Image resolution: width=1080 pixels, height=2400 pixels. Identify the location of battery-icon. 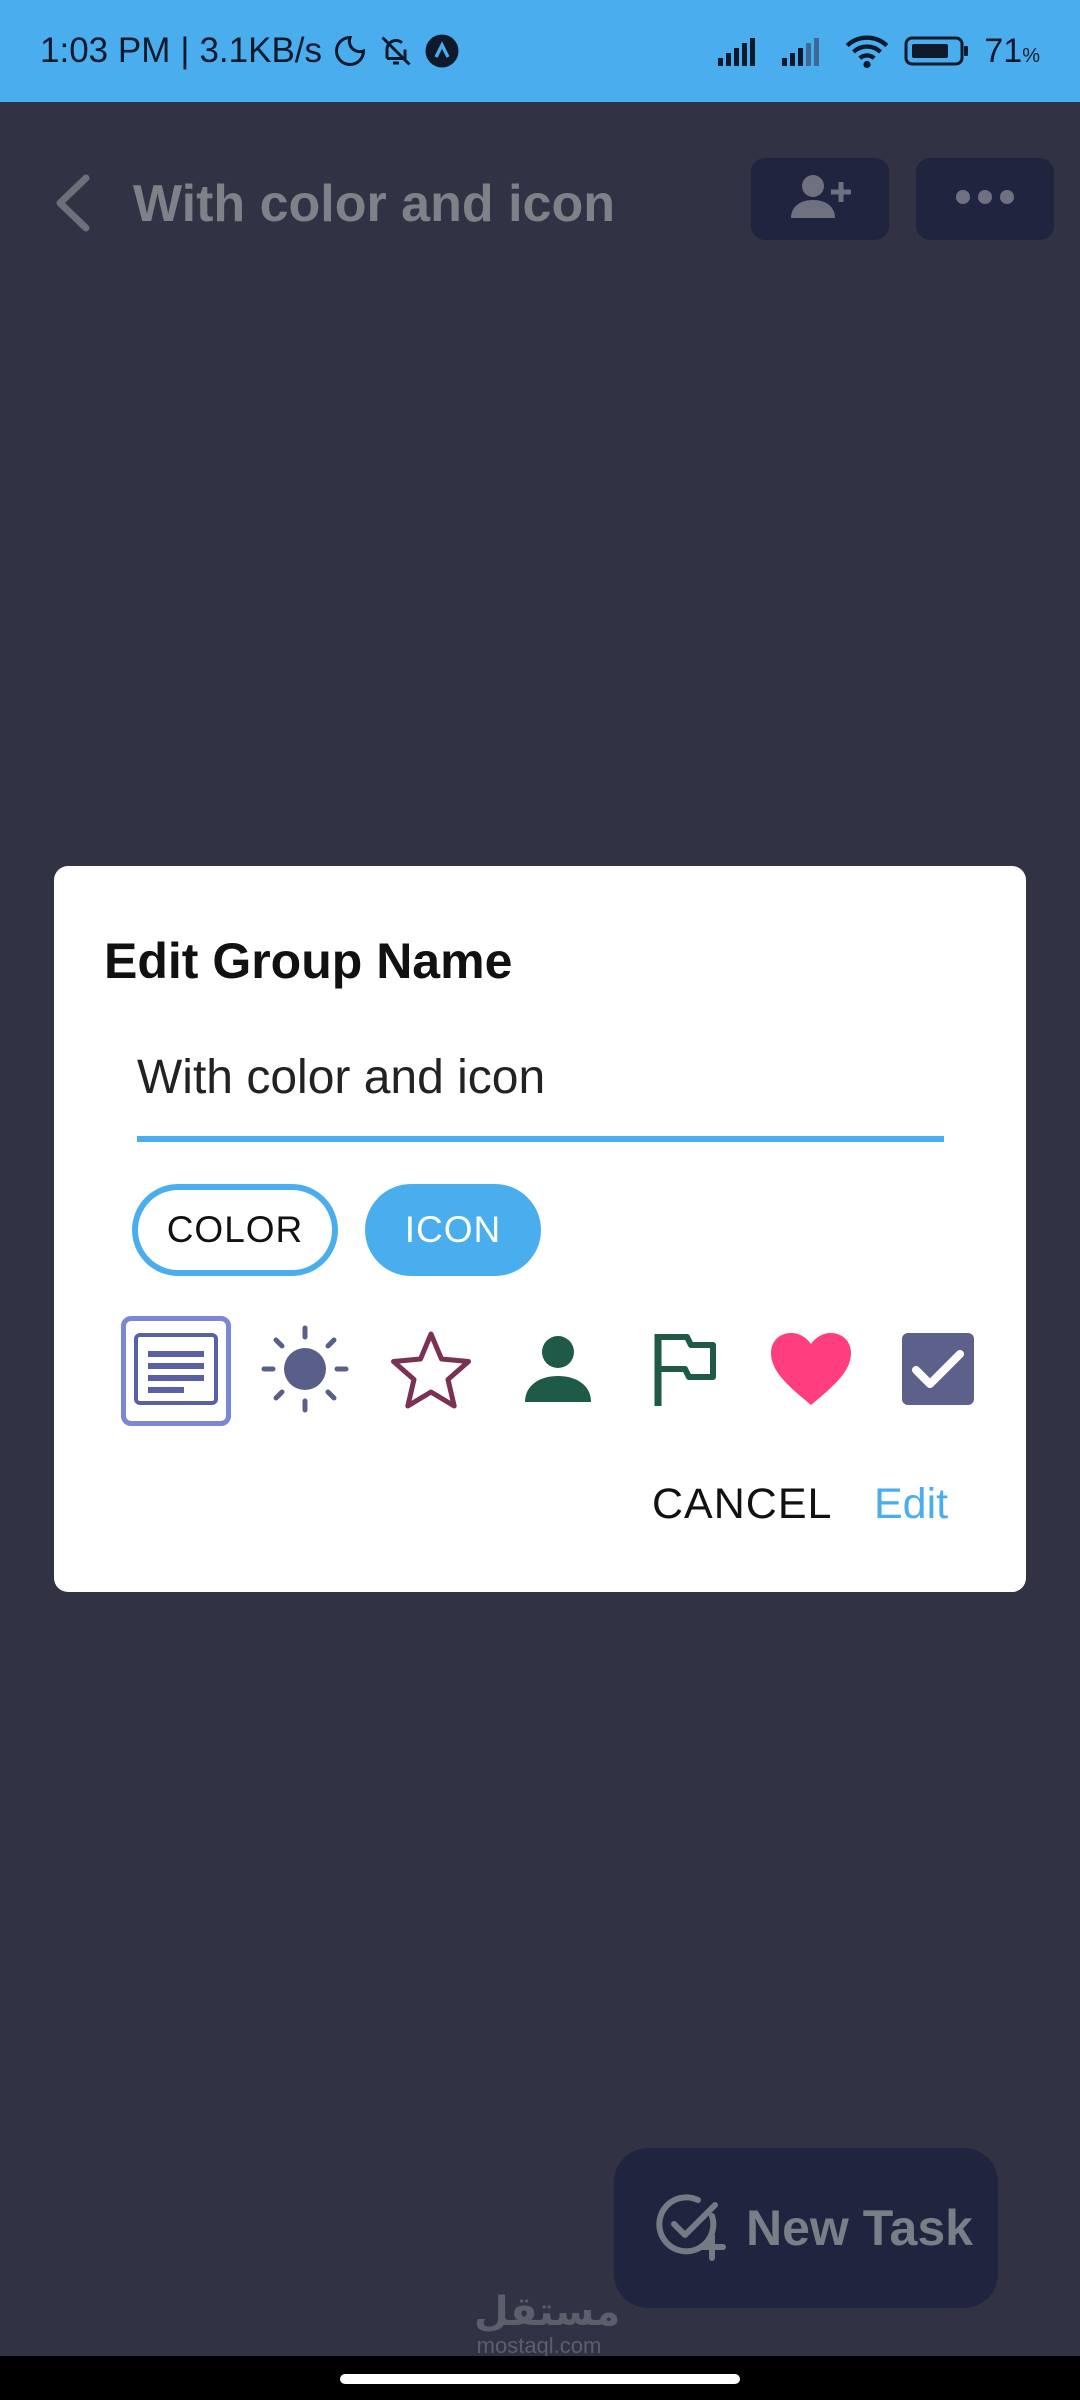
(937, 51).